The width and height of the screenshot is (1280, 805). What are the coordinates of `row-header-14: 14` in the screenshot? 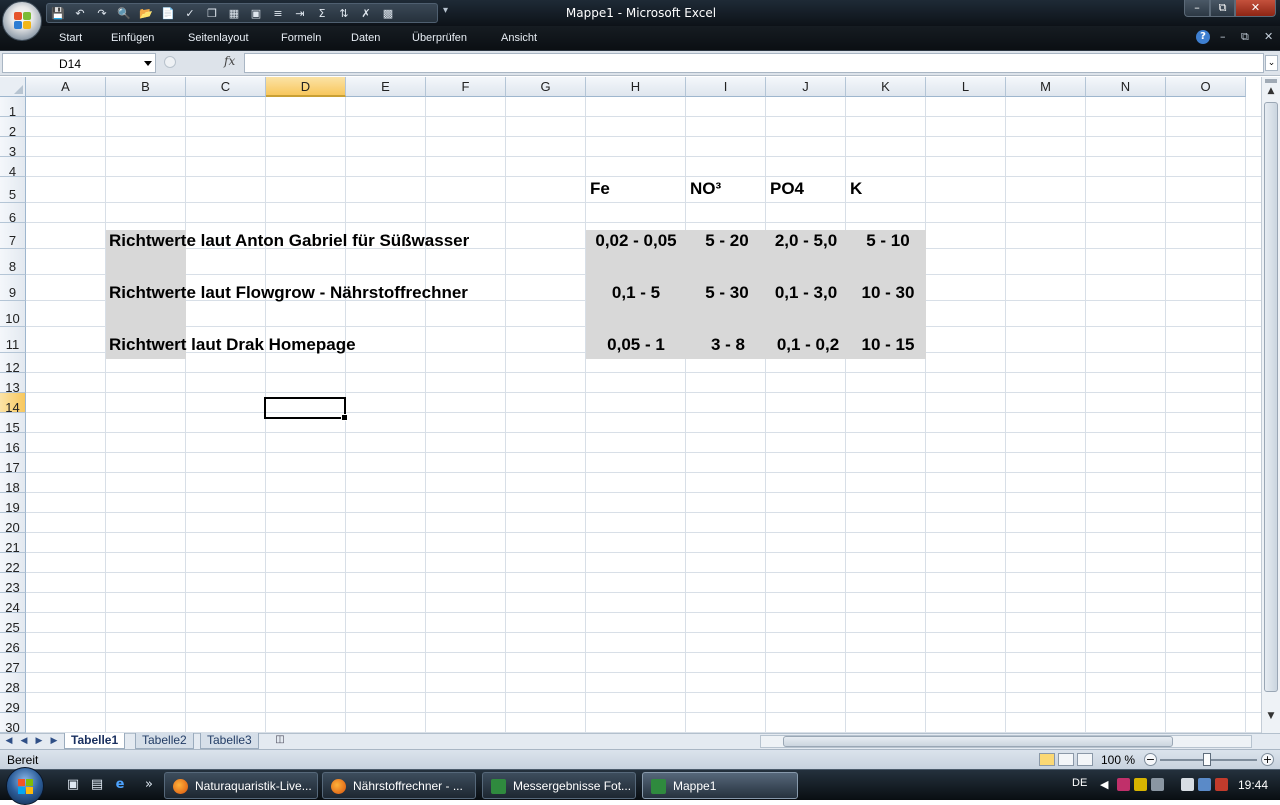 It's located at (13, 404).